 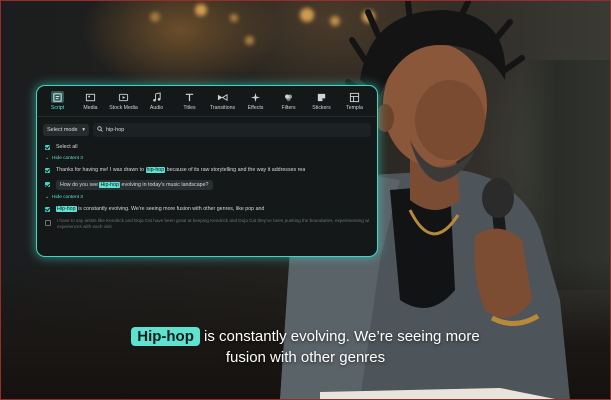 What do you see at coordinates (47, 147) in the screenshot?
I see `select-all-checkbox` at bounding box center [47, 147].